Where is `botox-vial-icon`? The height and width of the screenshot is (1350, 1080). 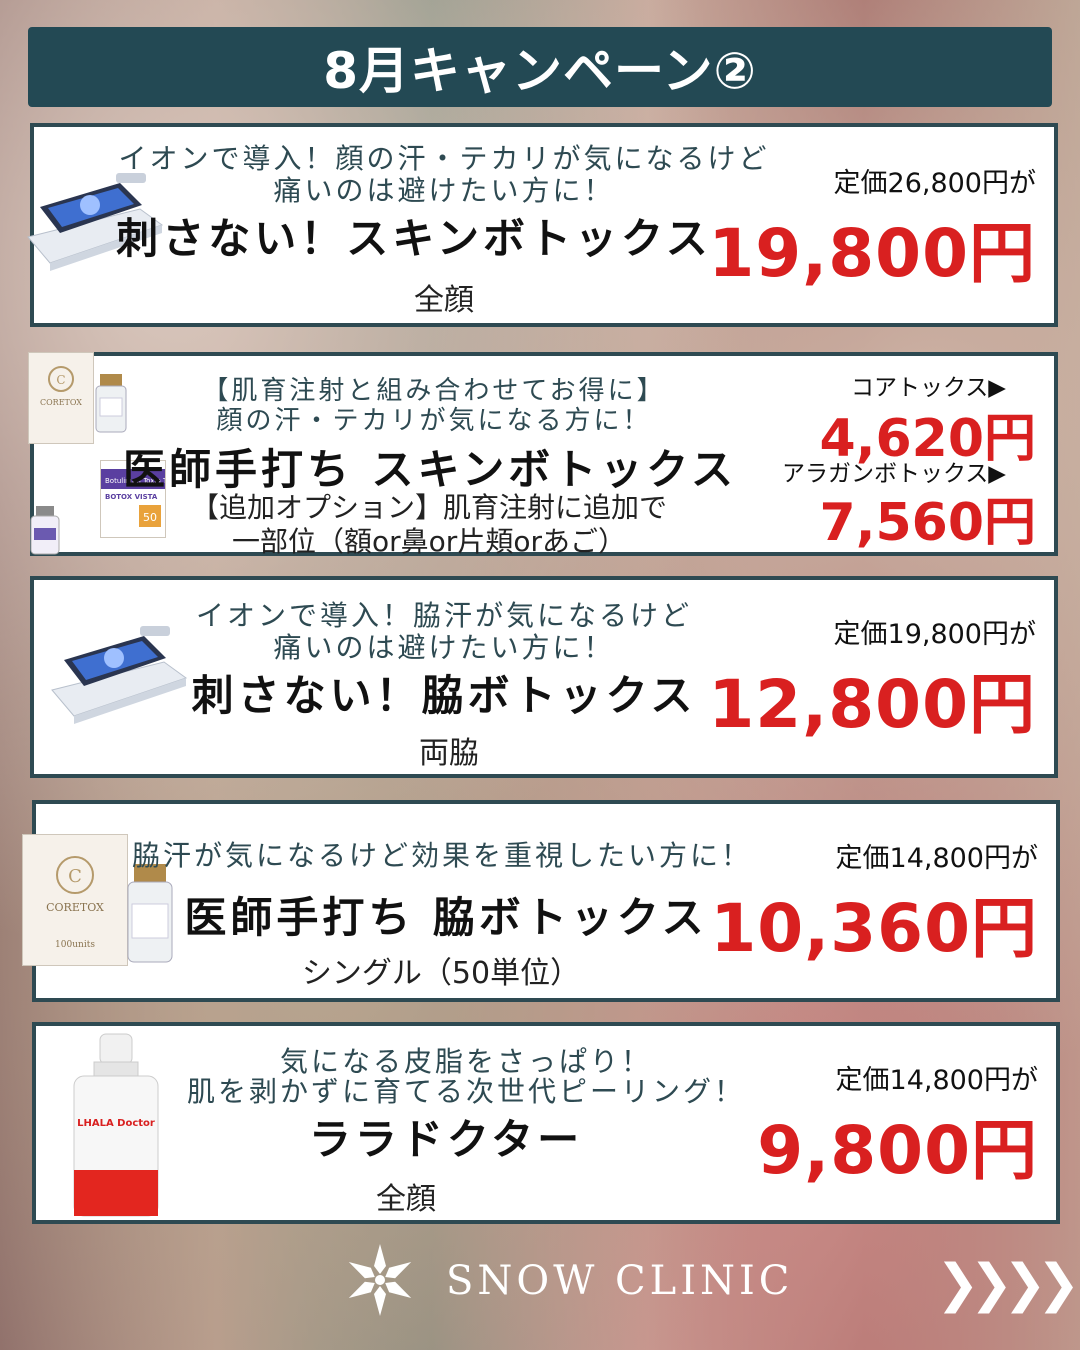 botox-vial-icon is located at coordinates (45, 530).